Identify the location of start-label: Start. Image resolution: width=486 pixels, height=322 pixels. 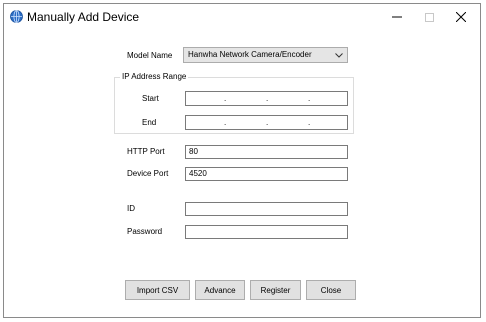
(150, 98).